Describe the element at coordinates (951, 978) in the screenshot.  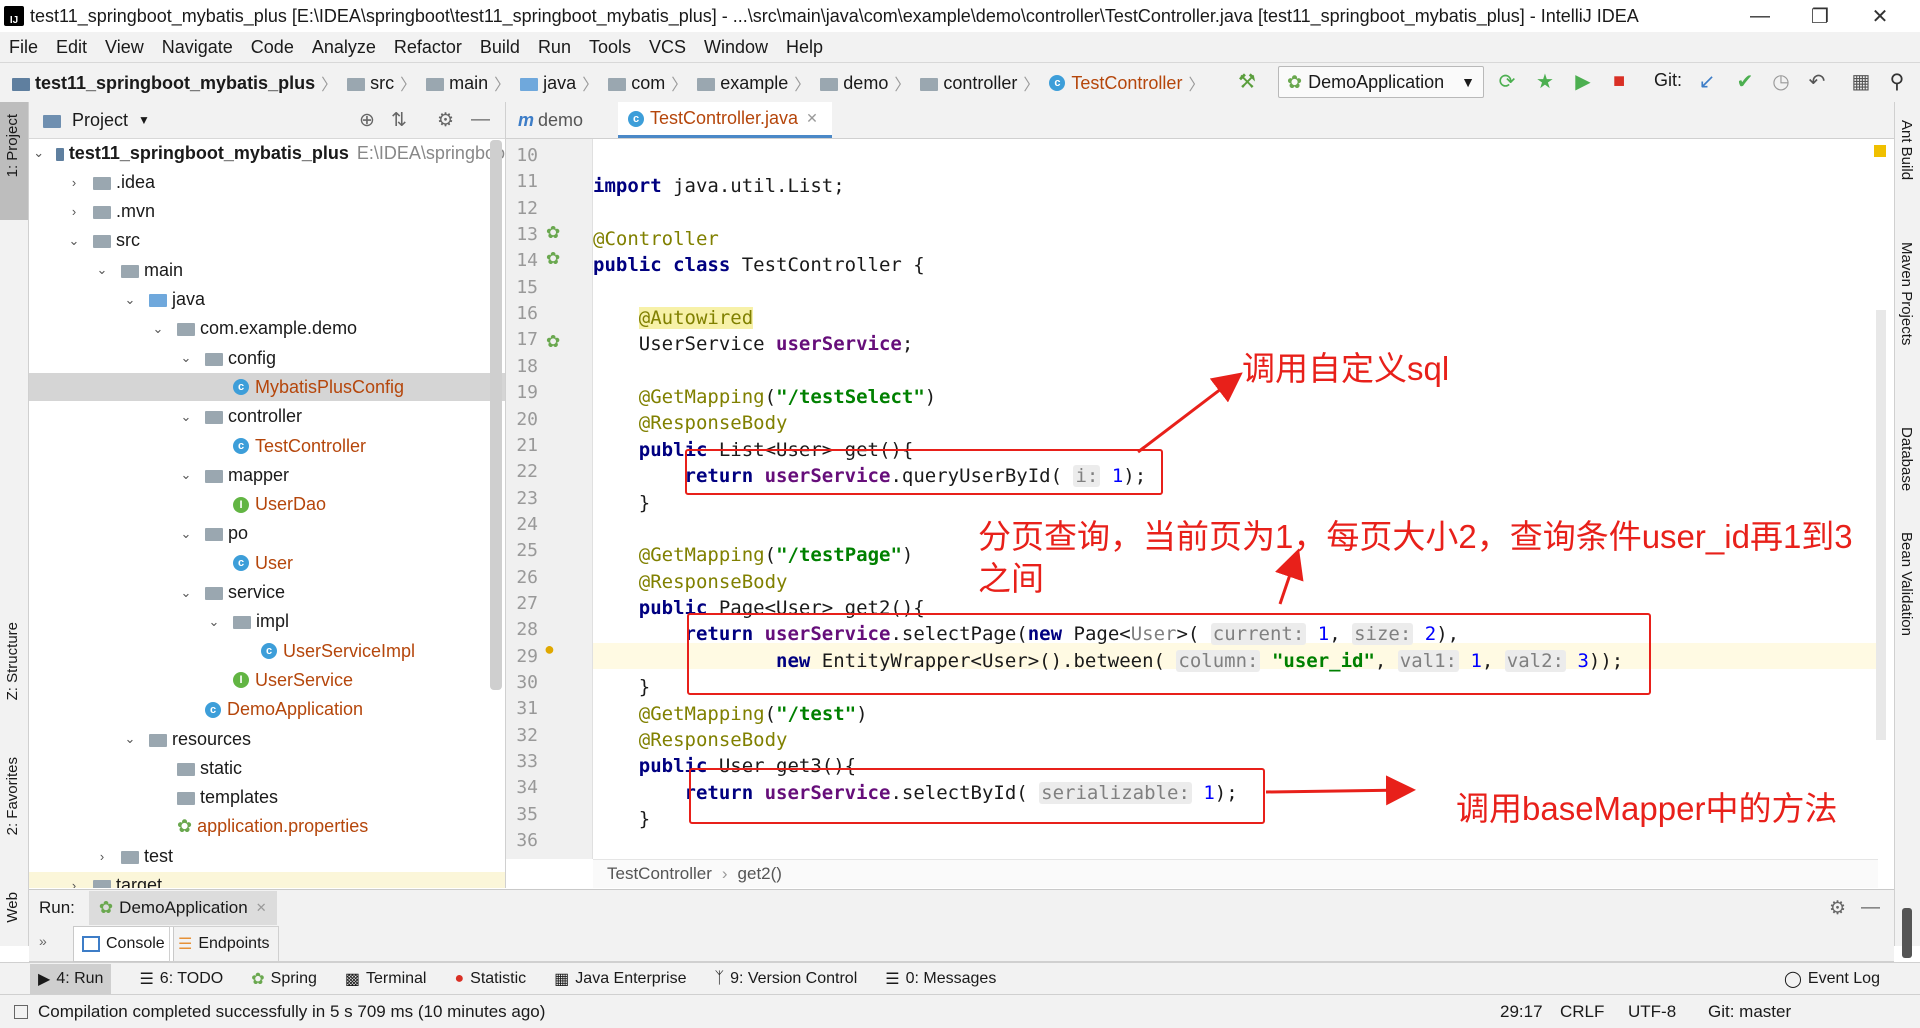
I see `tool-label: 0: Messages` at that location.